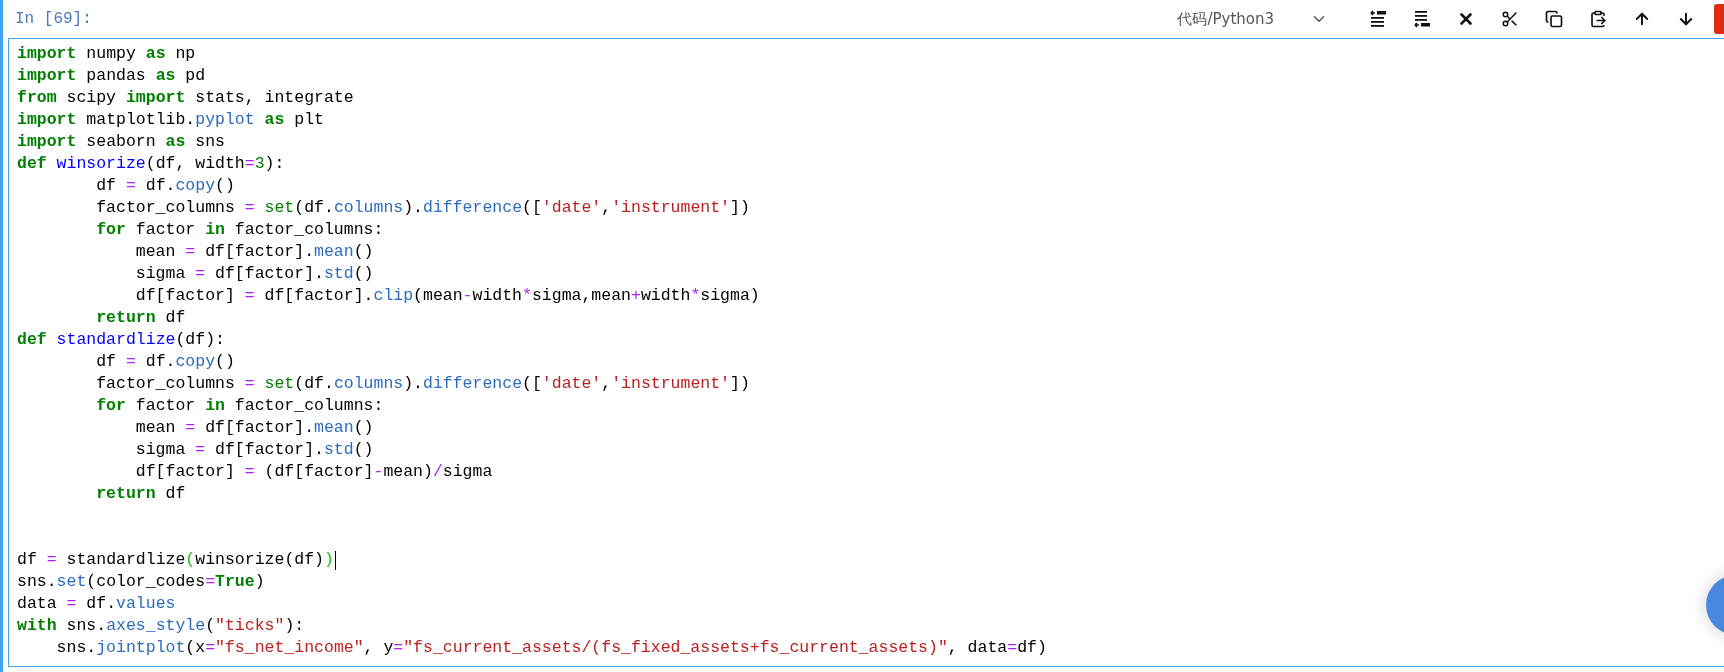  What do you see at coordinates (161, 626) in the screenshot?
I see `code-line: with sns.axes_style("ticks"):` at bounding box center [161, 626].